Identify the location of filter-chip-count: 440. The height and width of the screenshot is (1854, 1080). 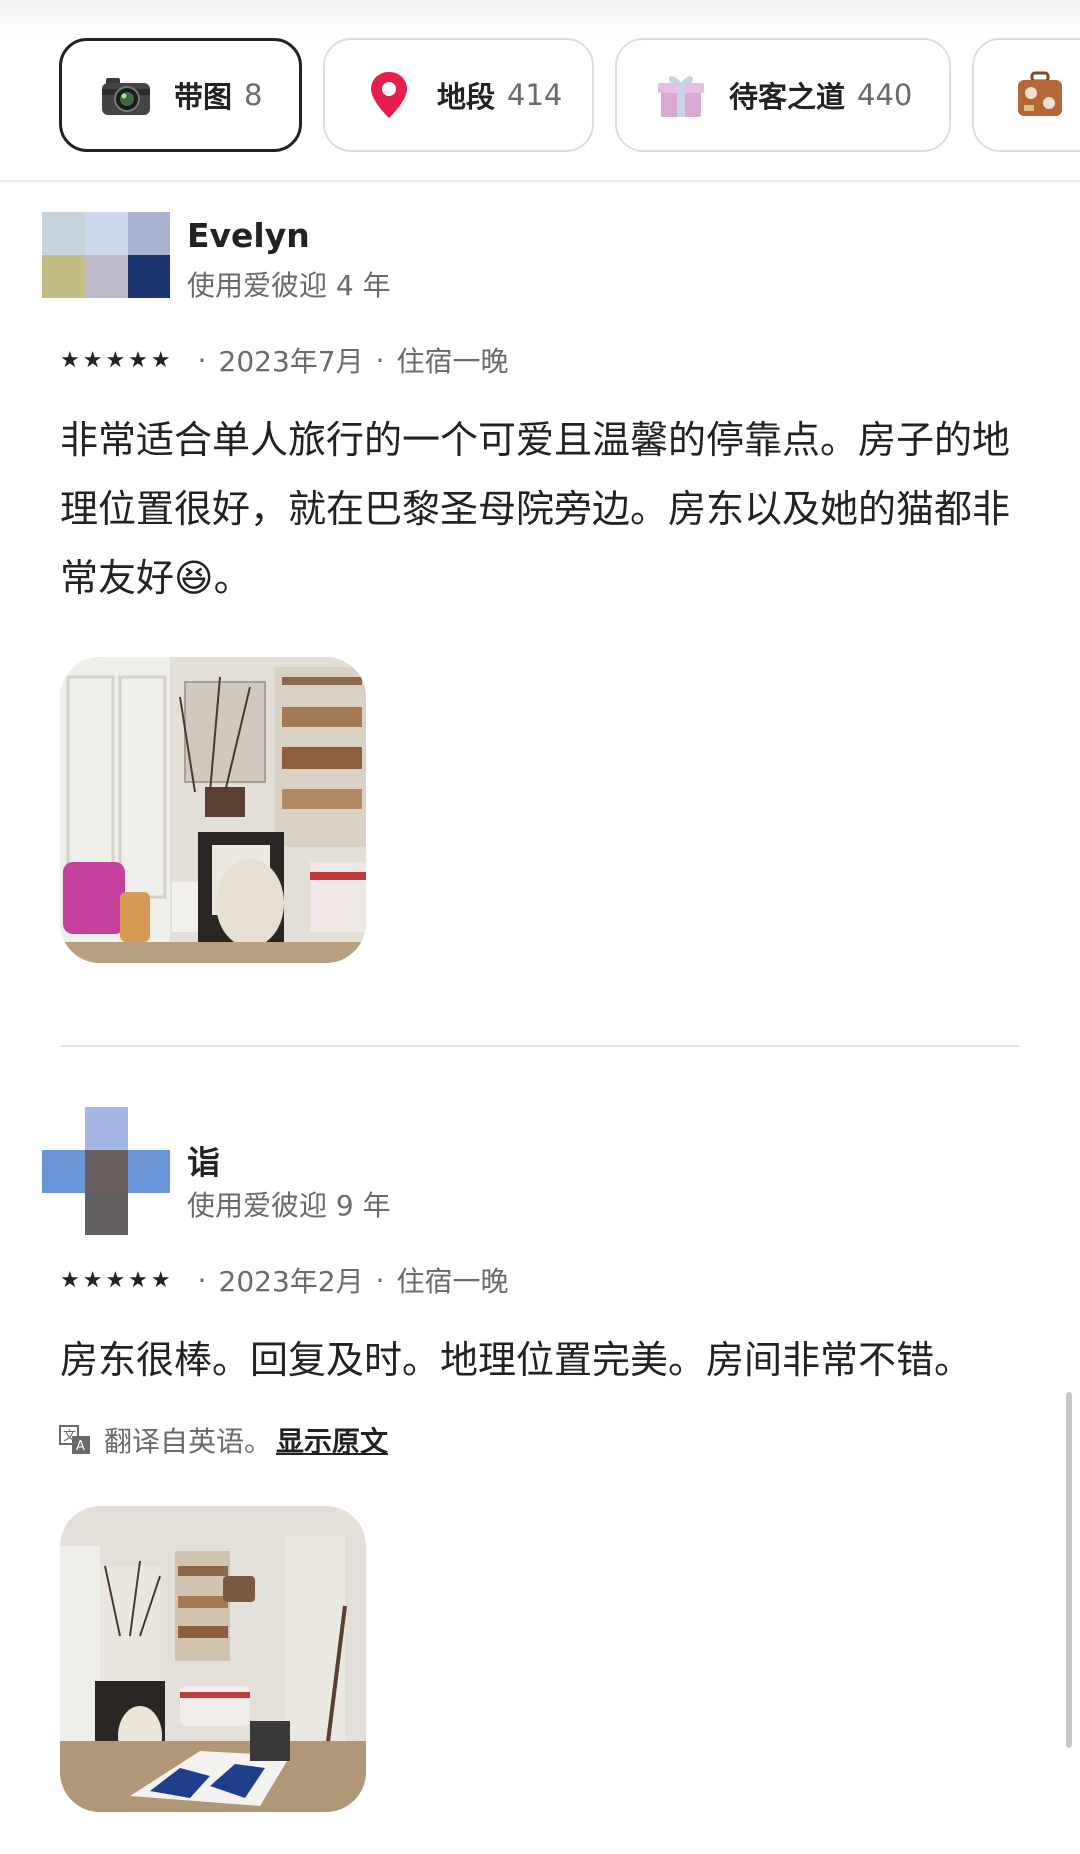
(885, 95).